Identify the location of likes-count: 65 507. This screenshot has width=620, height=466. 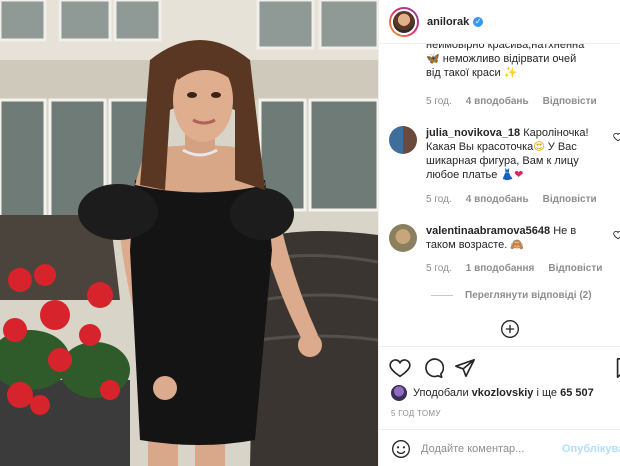
(577, 393).